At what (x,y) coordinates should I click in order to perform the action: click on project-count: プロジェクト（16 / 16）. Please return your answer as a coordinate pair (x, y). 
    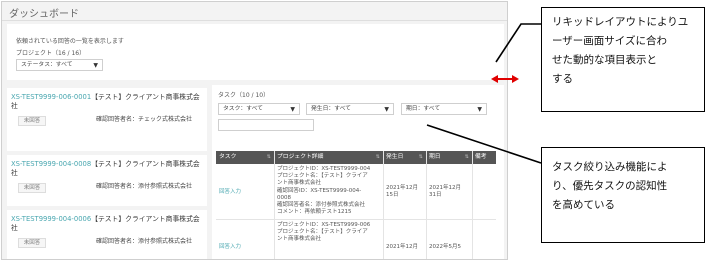
    Looking at the image, I should click on (51, 53).